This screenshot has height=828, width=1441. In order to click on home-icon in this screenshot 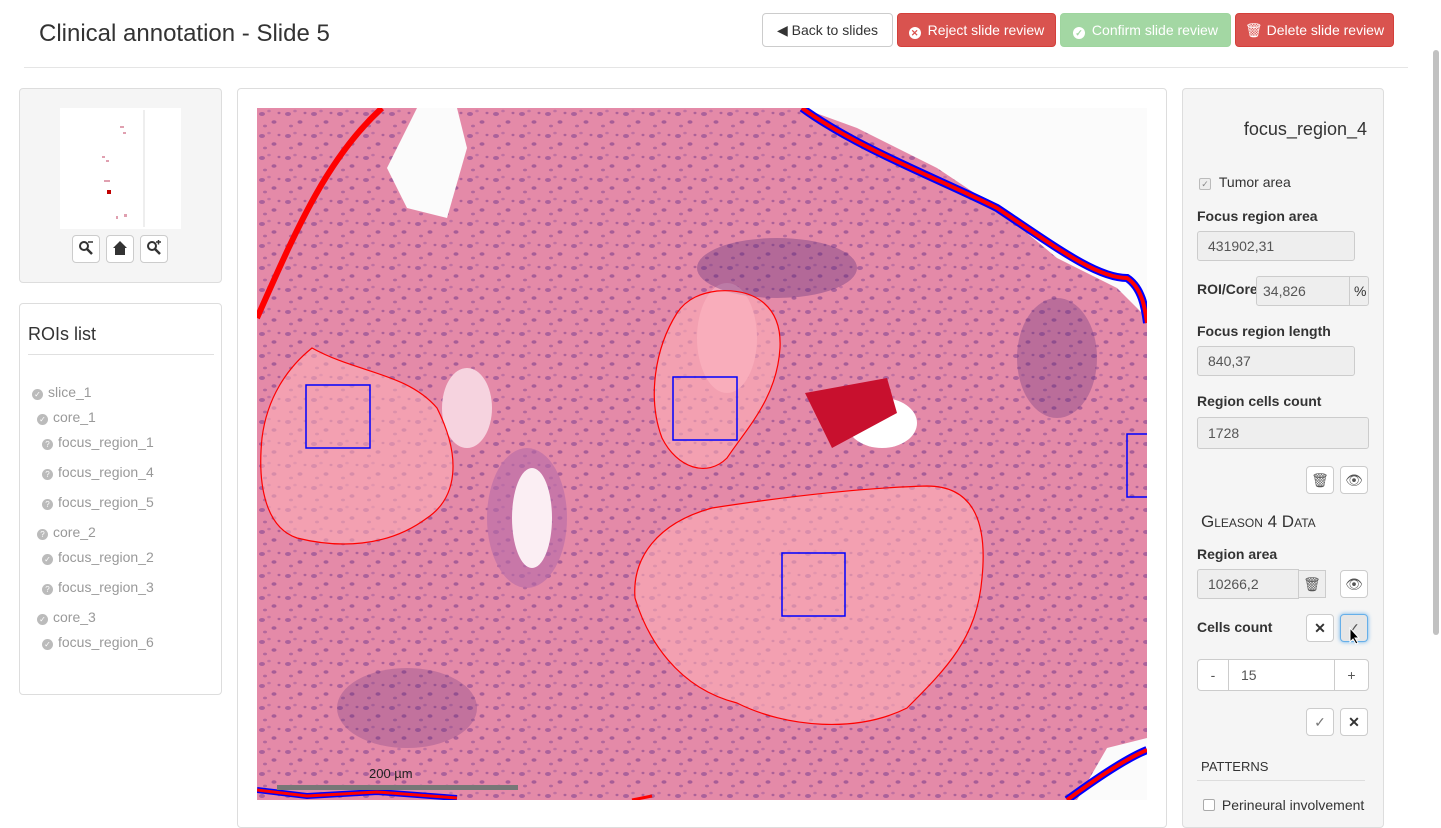, I will do `click(120, 248)`.